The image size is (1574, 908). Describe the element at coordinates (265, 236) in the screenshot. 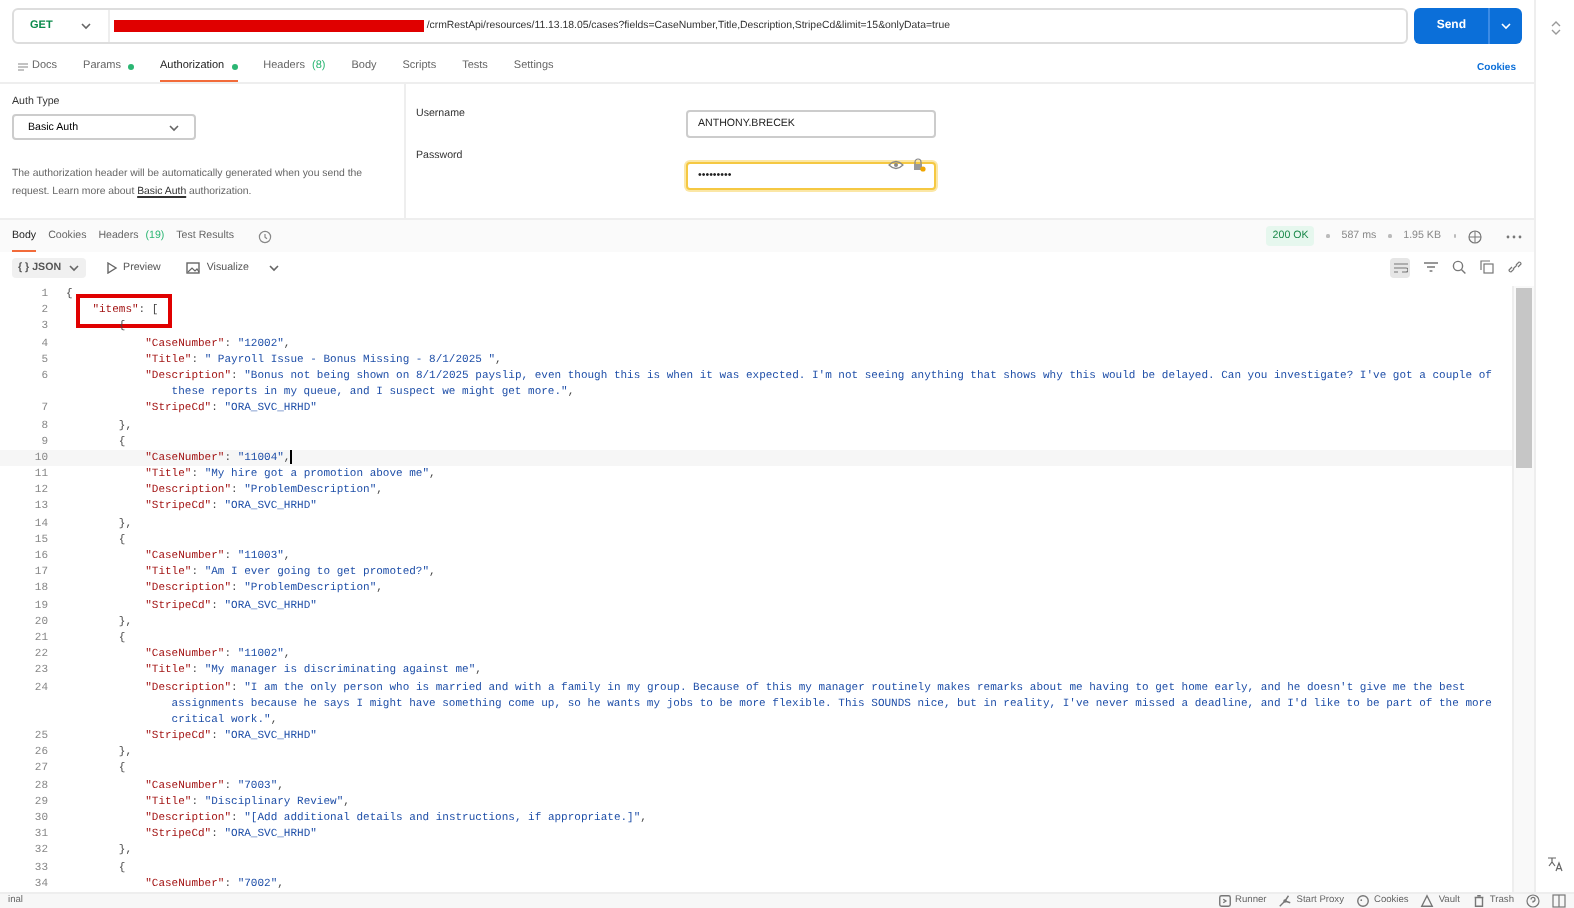

I see `history-icon` at that location.